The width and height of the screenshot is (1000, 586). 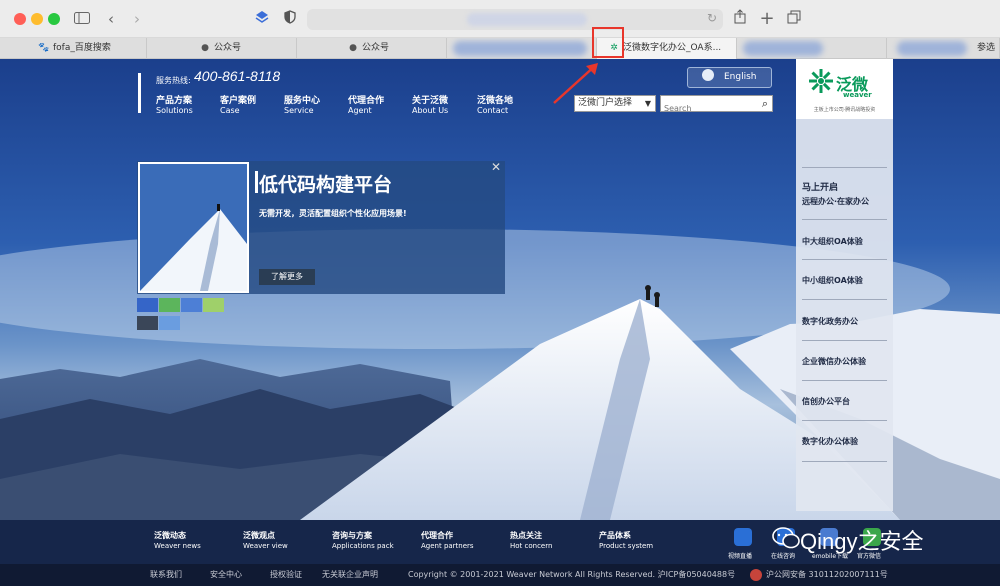 I want to click on sidebar-toggle-icon, so click(x=82, y=19).